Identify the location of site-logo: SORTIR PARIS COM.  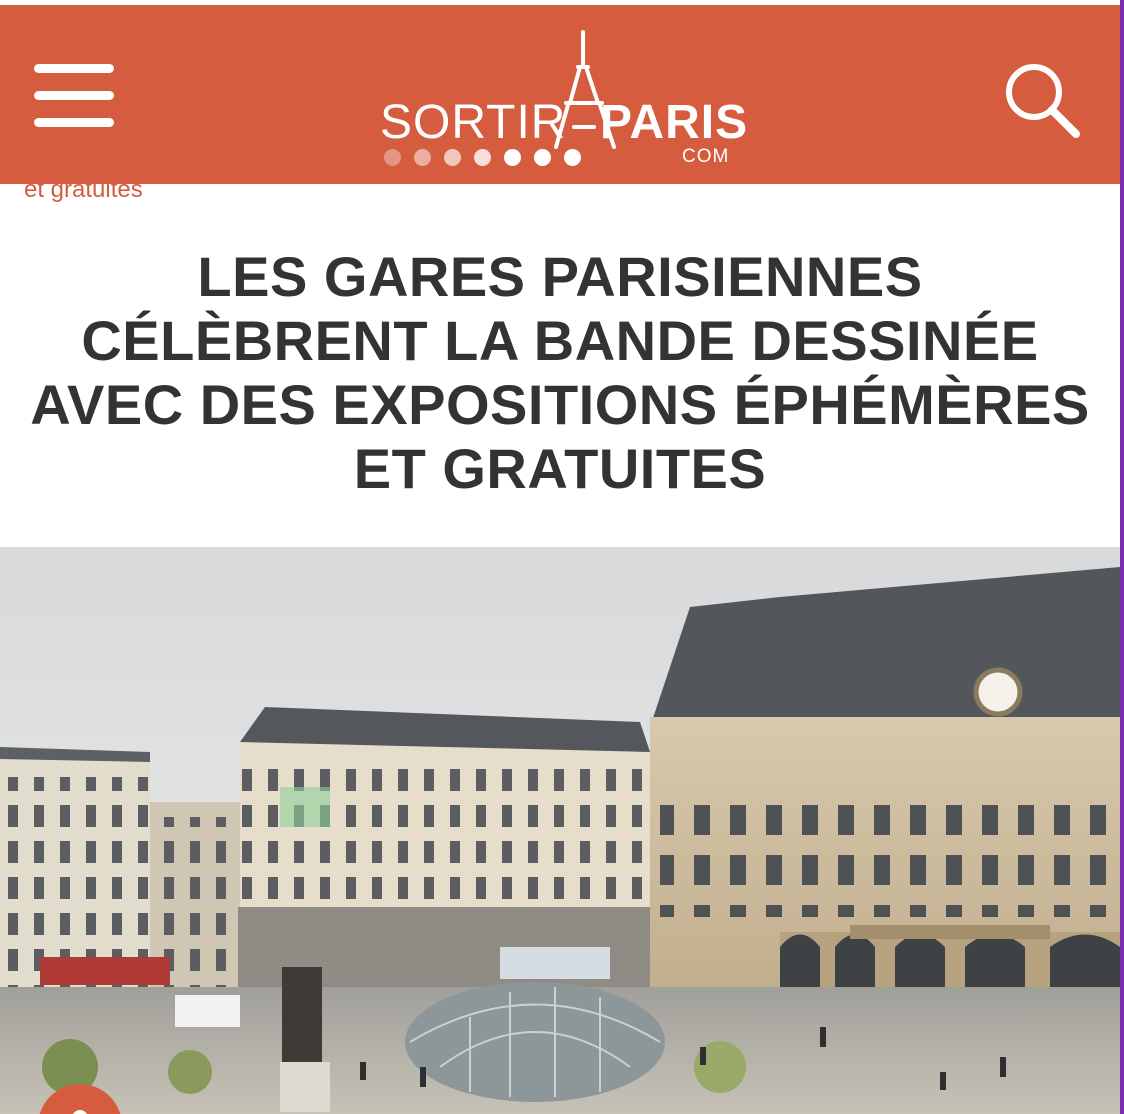
(562, 99).